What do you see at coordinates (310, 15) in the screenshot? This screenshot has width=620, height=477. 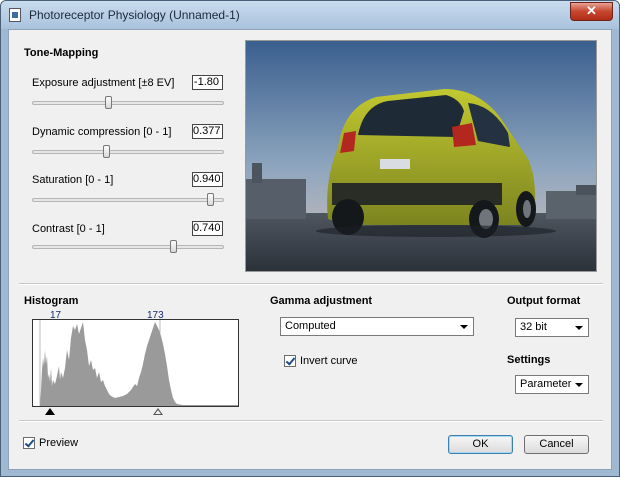 I see `title-bar: Photoreceptor Physiology (Unnamed-1) ✕` at bounding box center [310, 15].